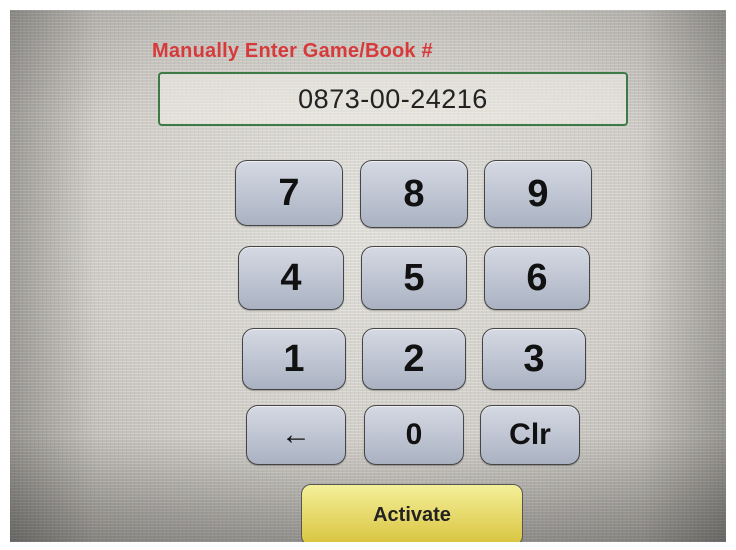 The width and height of the screenshot is (736, 550). I want to click on backspace-key: ←, so click(296, 435).